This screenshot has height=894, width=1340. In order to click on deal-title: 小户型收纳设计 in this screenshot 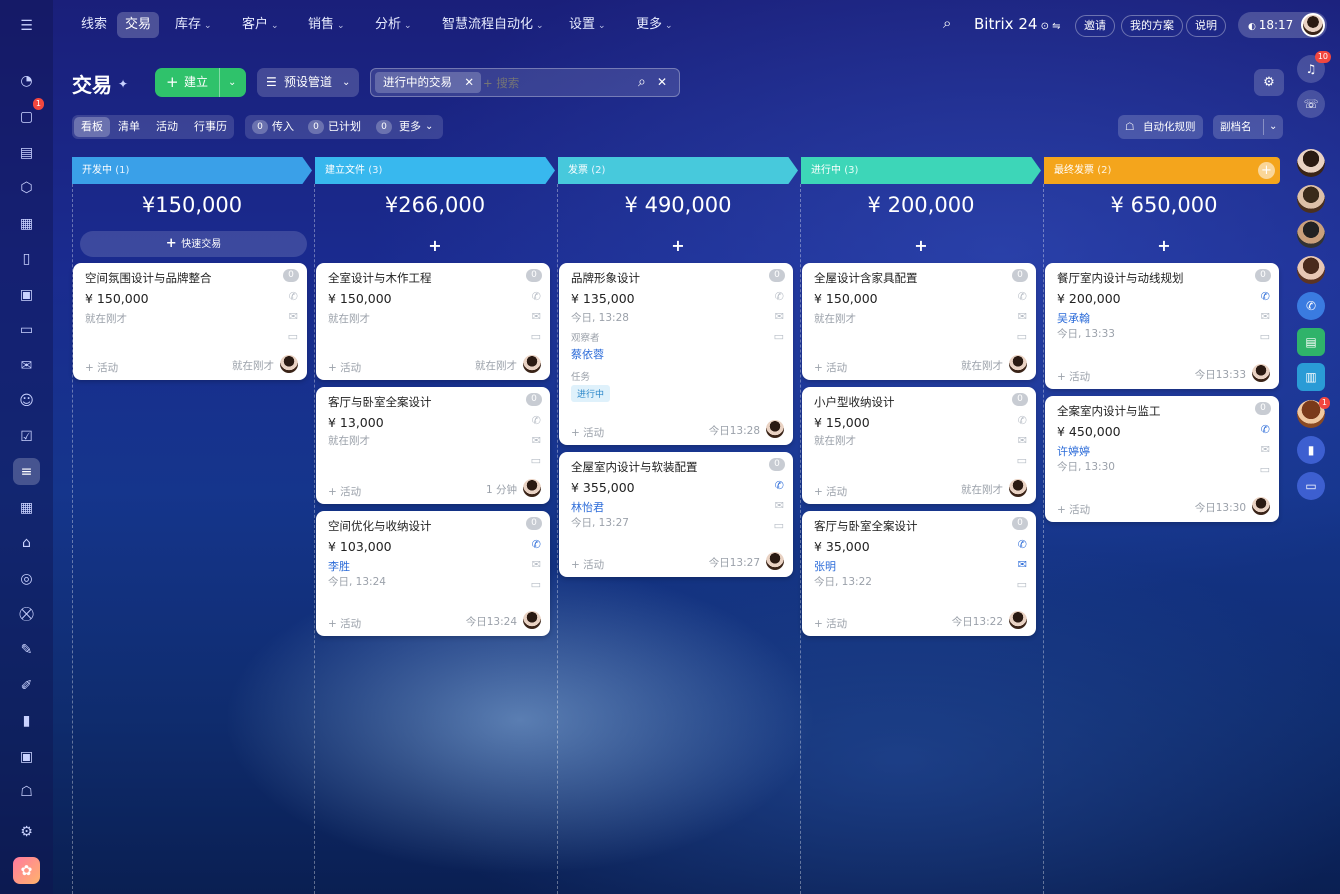, I will do `click(854, 402)`.